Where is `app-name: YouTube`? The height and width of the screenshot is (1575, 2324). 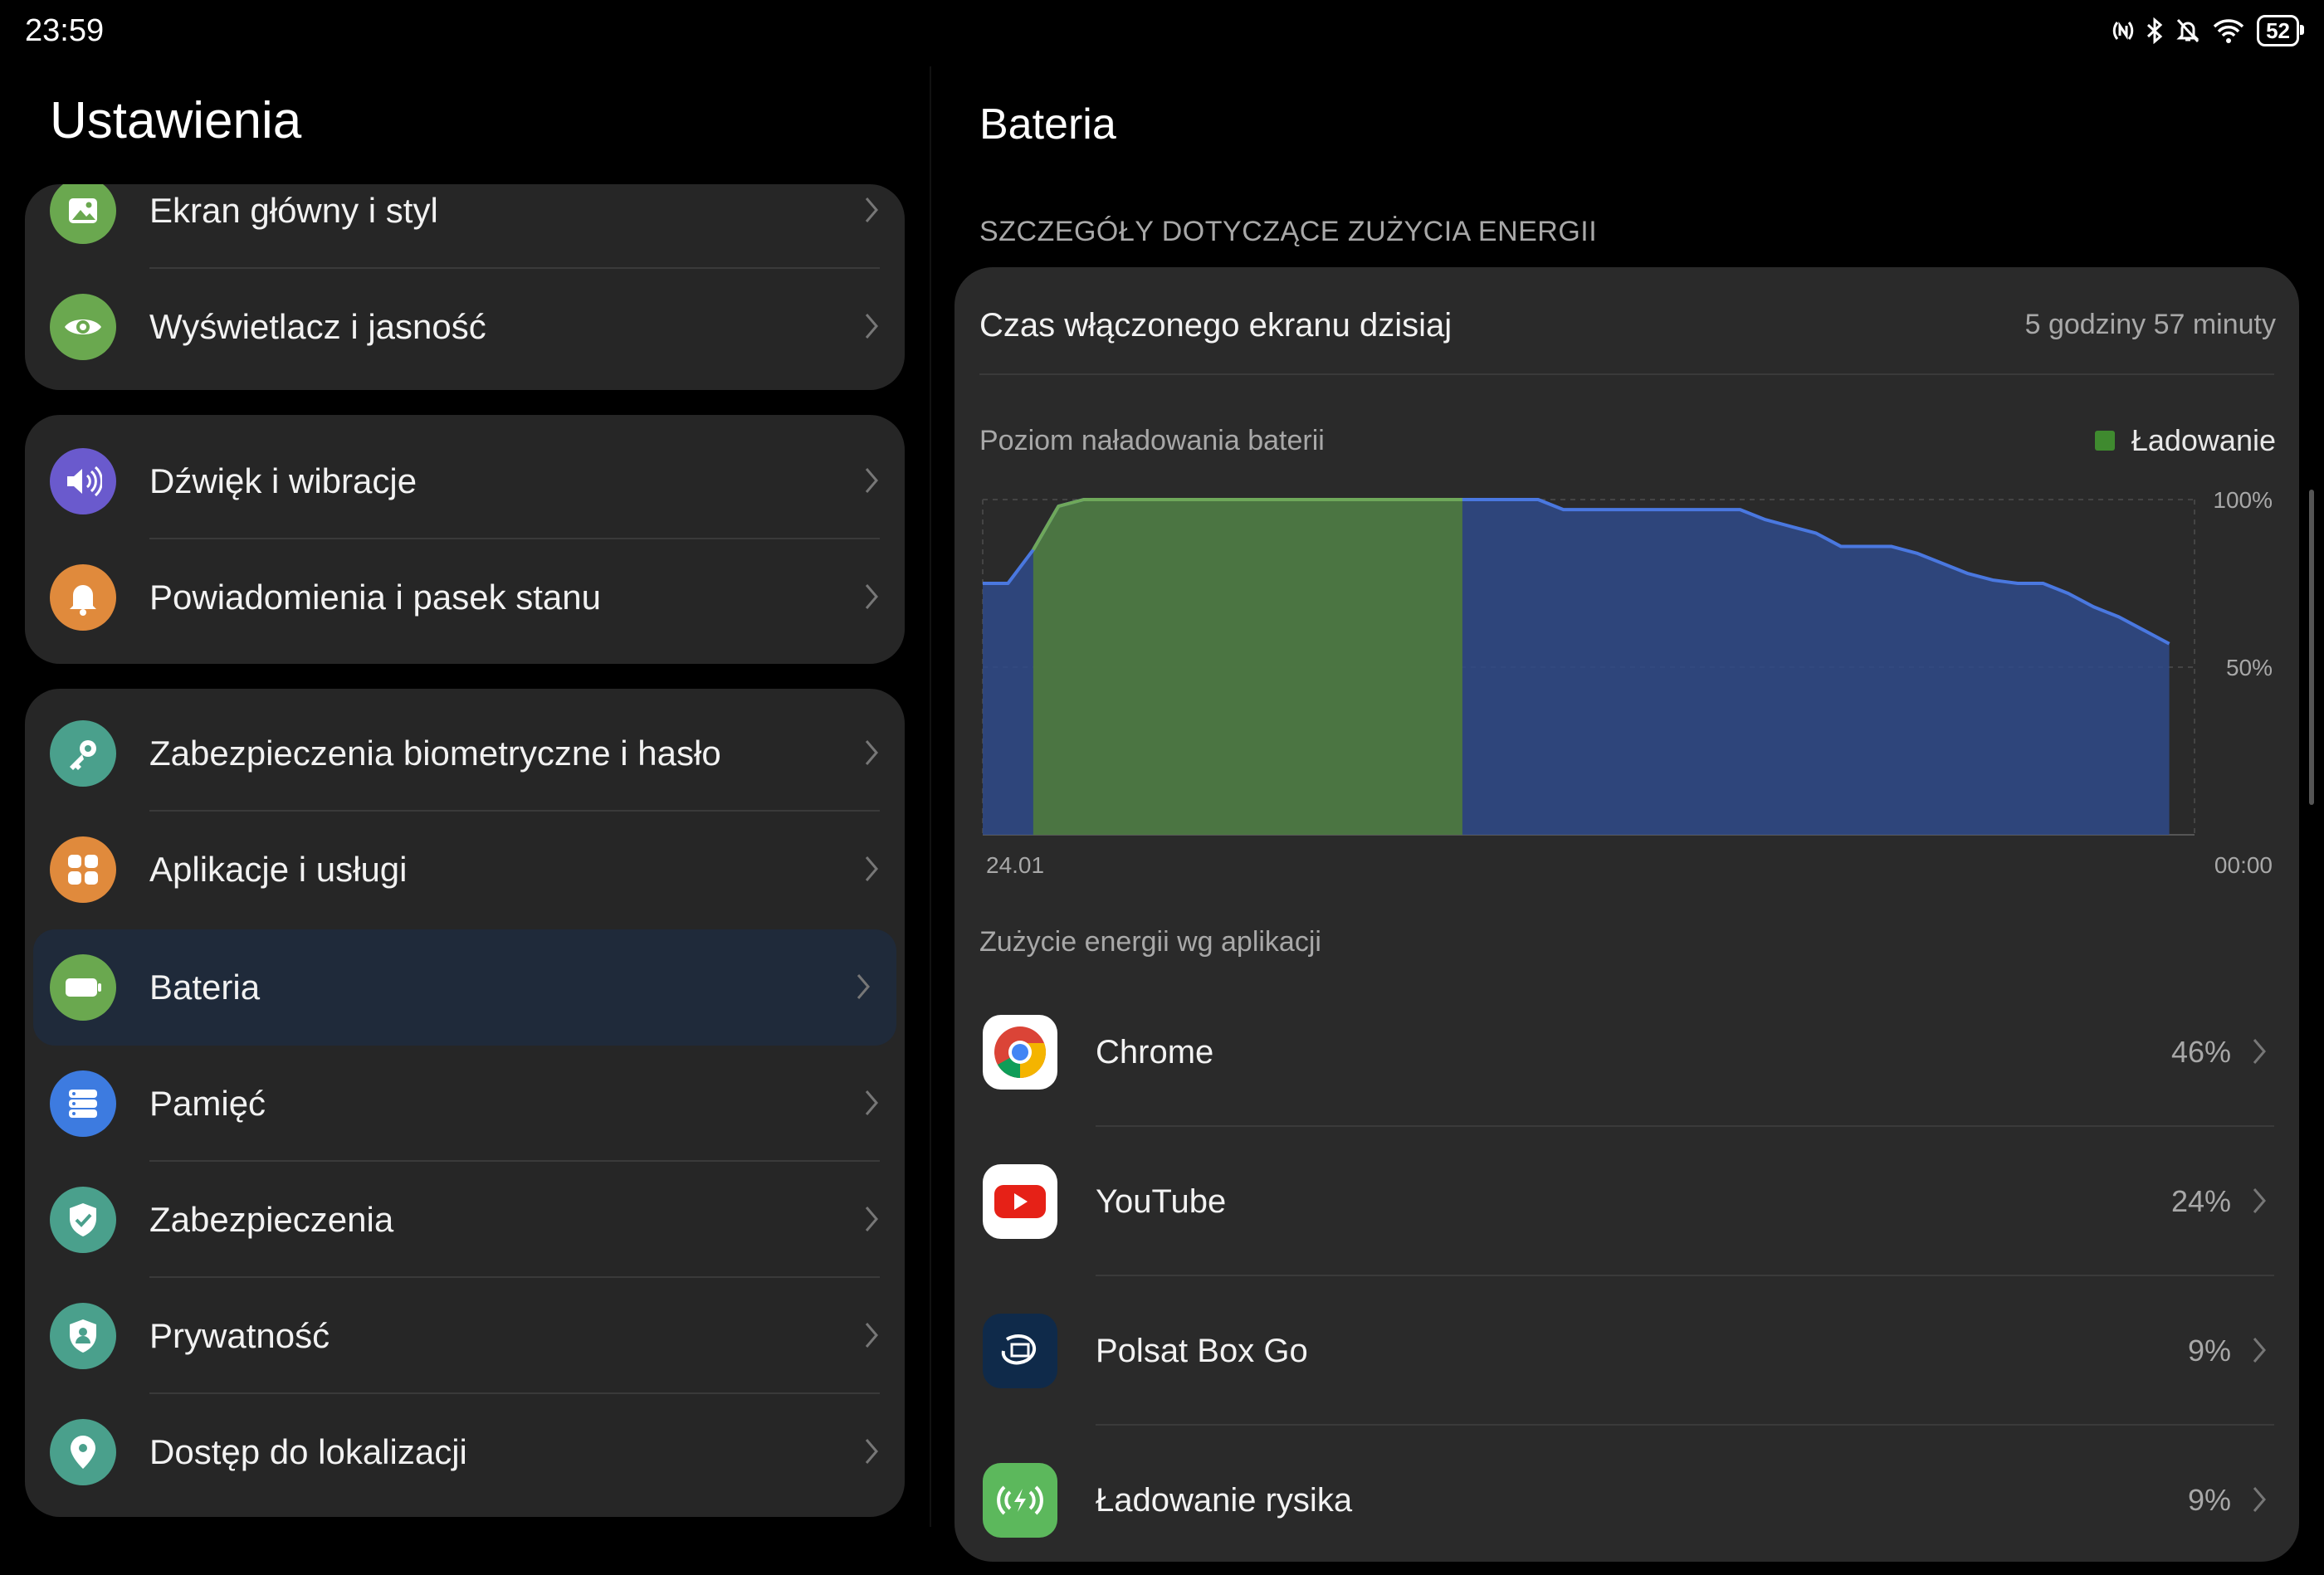
app-name: YouTube is located at coordinates (1161, 1201).